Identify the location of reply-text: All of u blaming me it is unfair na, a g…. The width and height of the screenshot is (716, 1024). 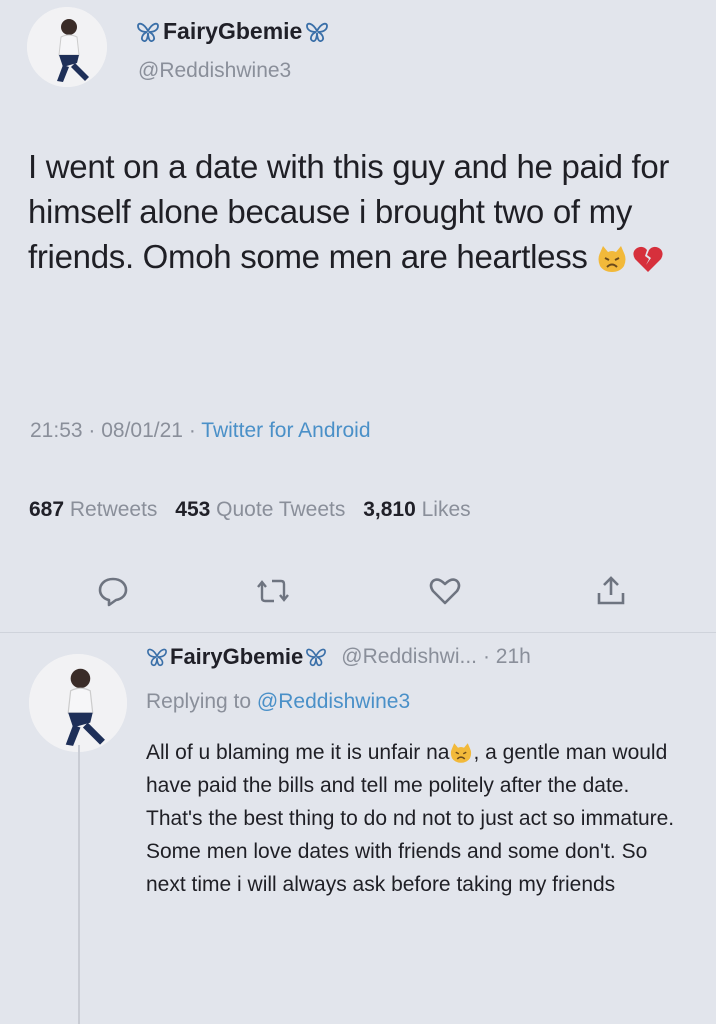
(416, 818).